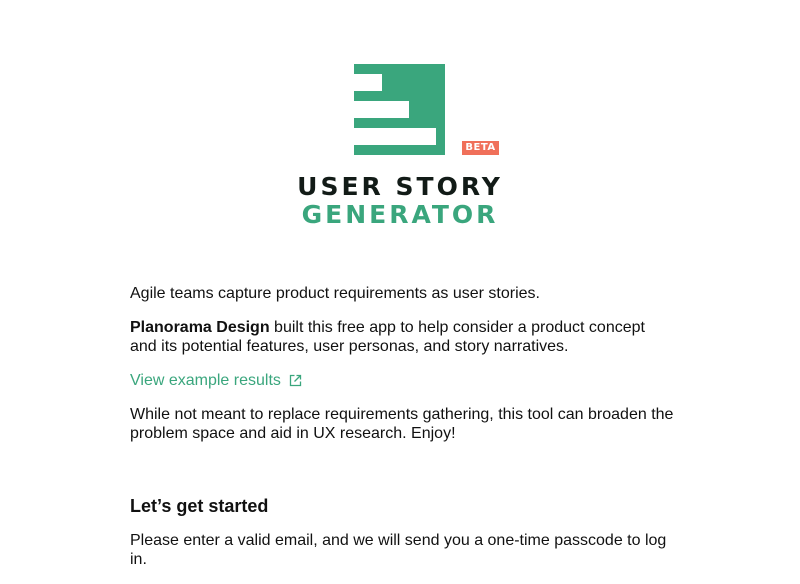 Image resolution: width=800 pixels, height=584 pixels. What do you see at coordinates (400, 214) in the screenshot?
I see `logo-title-line2: GENERATOR` at bounding box center [400, 214].